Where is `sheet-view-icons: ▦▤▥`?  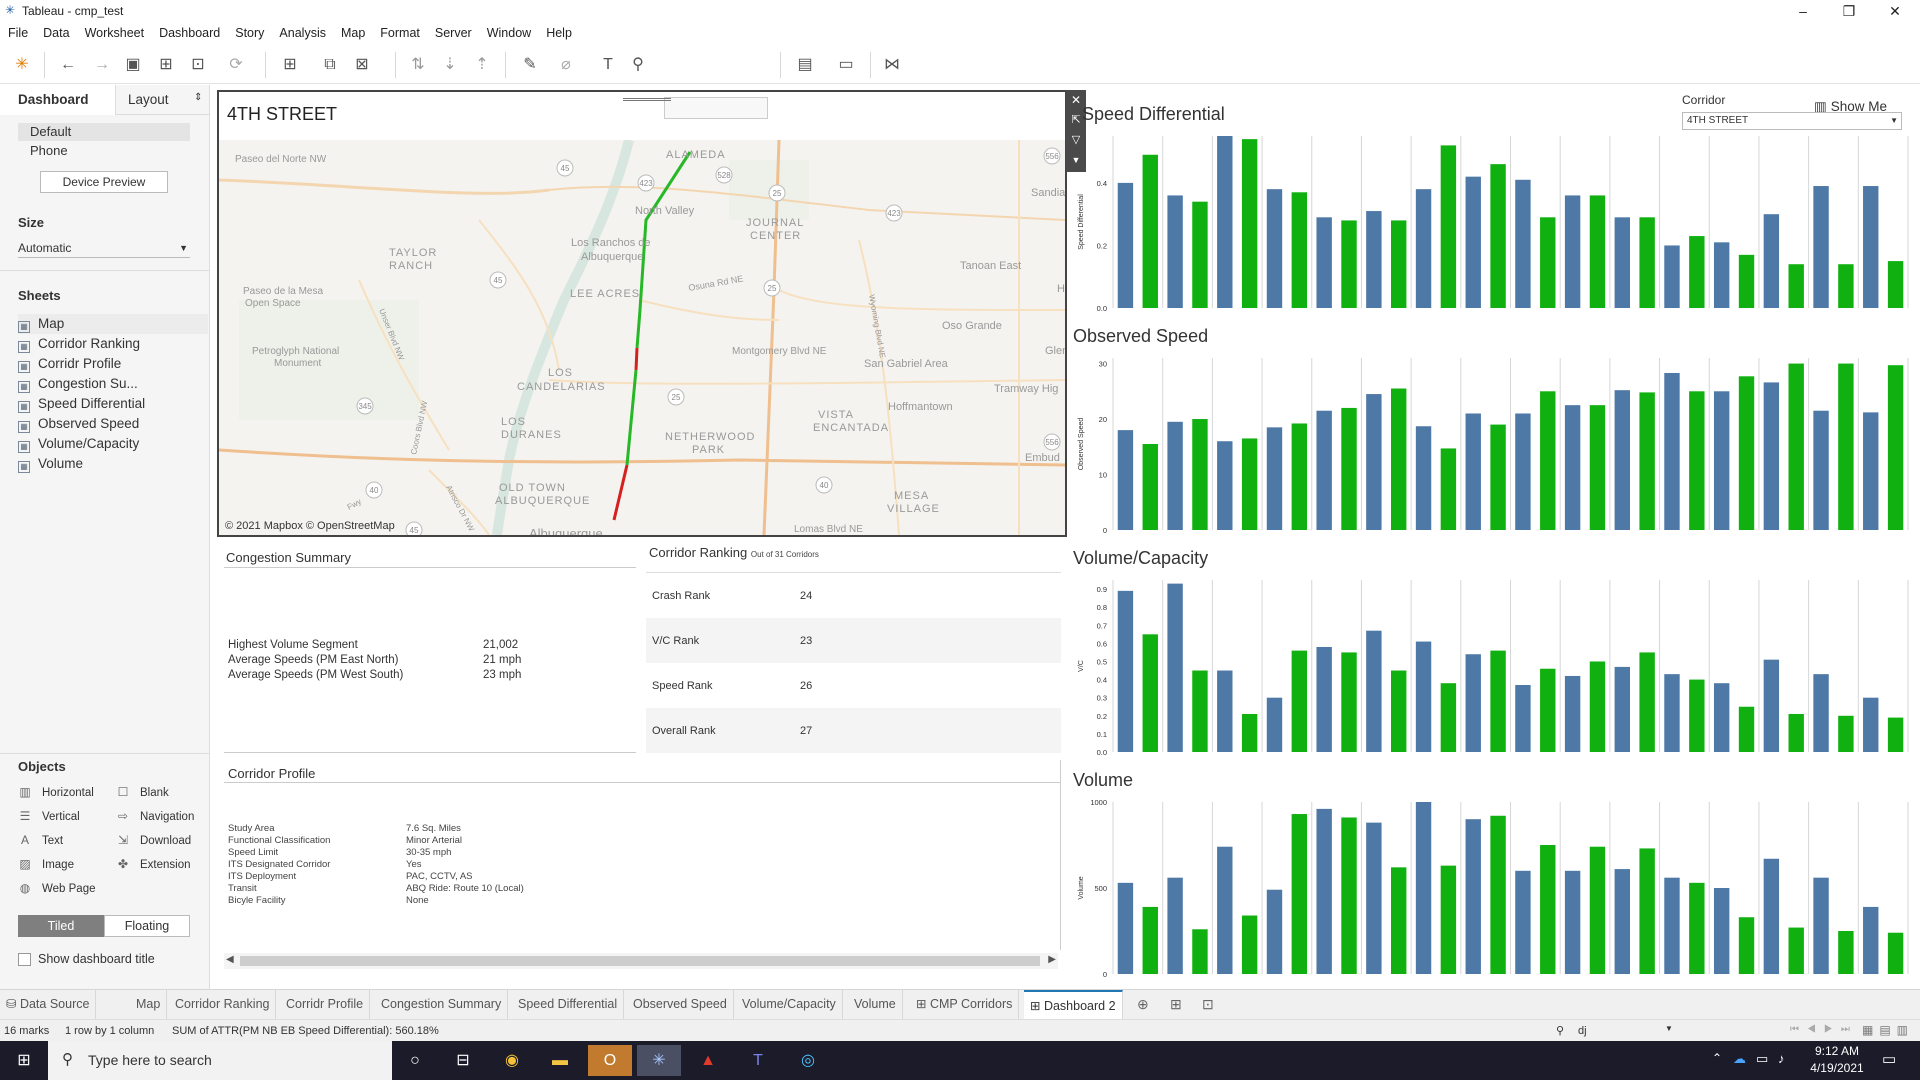
sheet-view-icons: ▦▤▥ is located at coordinates (1888, 1030).